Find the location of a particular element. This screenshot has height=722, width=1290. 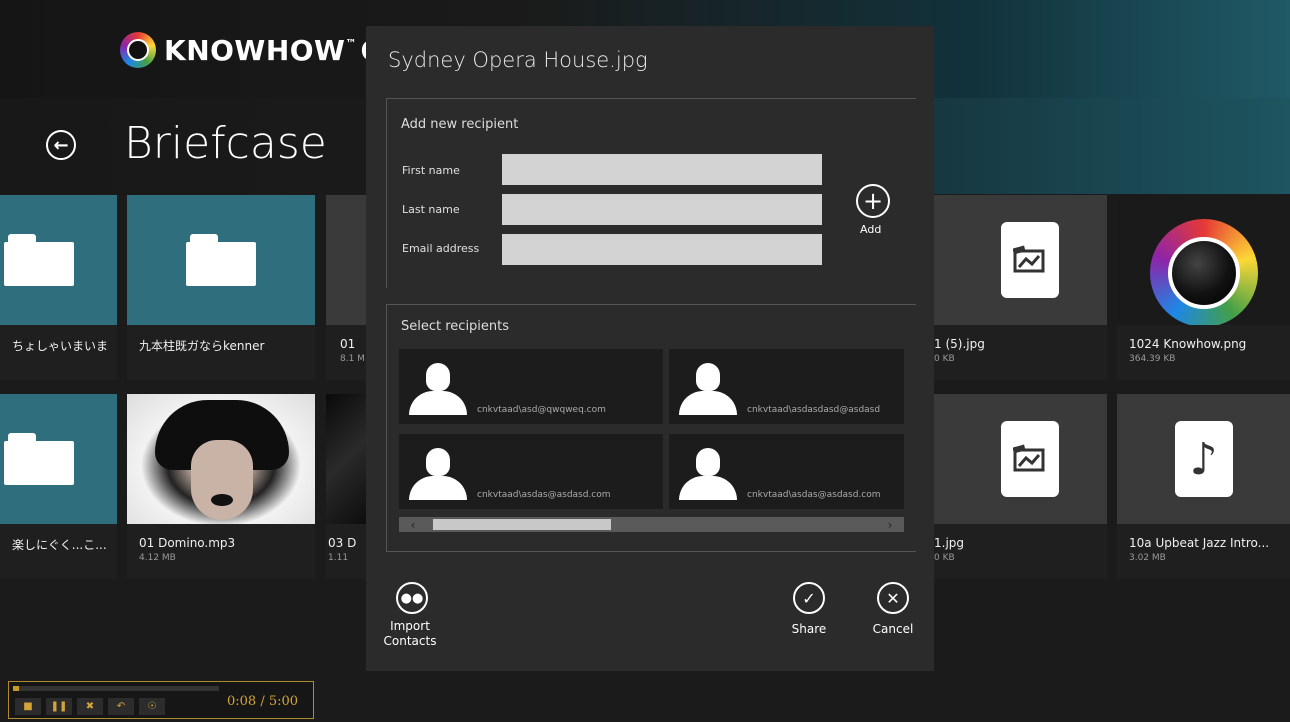

recipient-email: cnkvtaad\asd@qwqweq.com is located at coordinates (541, 410).